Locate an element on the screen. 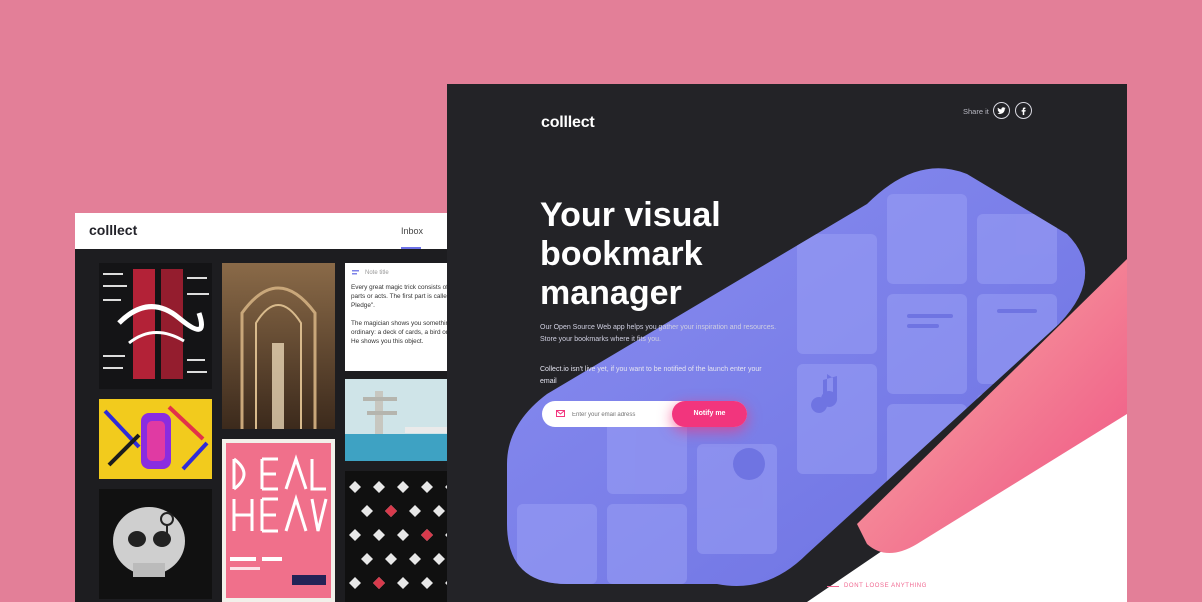 The height and width of the screenshot is (602, 1202). poster-tile-typography is located at coordinates (155, 326).